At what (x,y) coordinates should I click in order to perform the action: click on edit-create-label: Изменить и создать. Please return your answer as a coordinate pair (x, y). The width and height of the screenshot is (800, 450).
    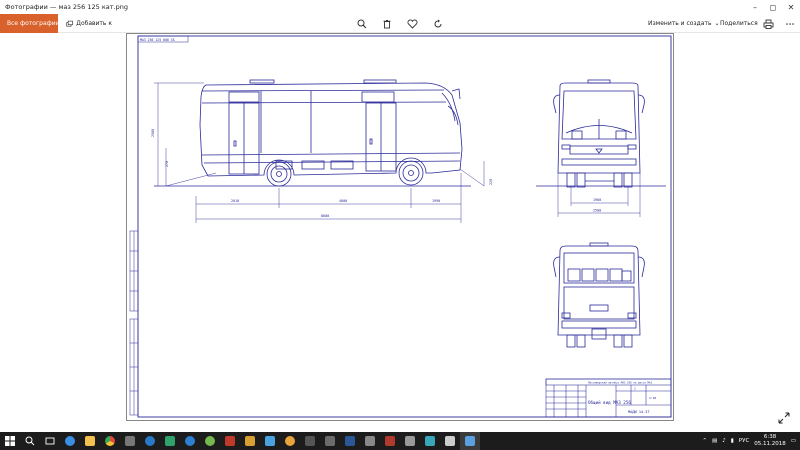
    Looking at the image, I should click on (680, 23).